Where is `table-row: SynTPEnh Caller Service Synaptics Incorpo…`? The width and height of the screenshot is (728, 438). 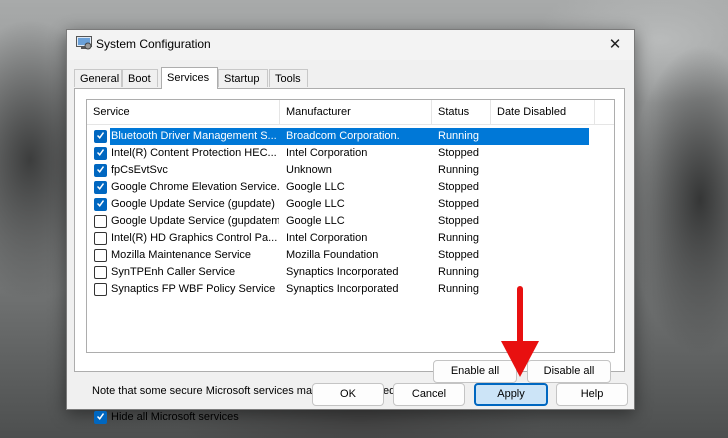 table-row: SynTPEnh Caller Service Synaptics Incorpo… is located at coordinates (340, 272).